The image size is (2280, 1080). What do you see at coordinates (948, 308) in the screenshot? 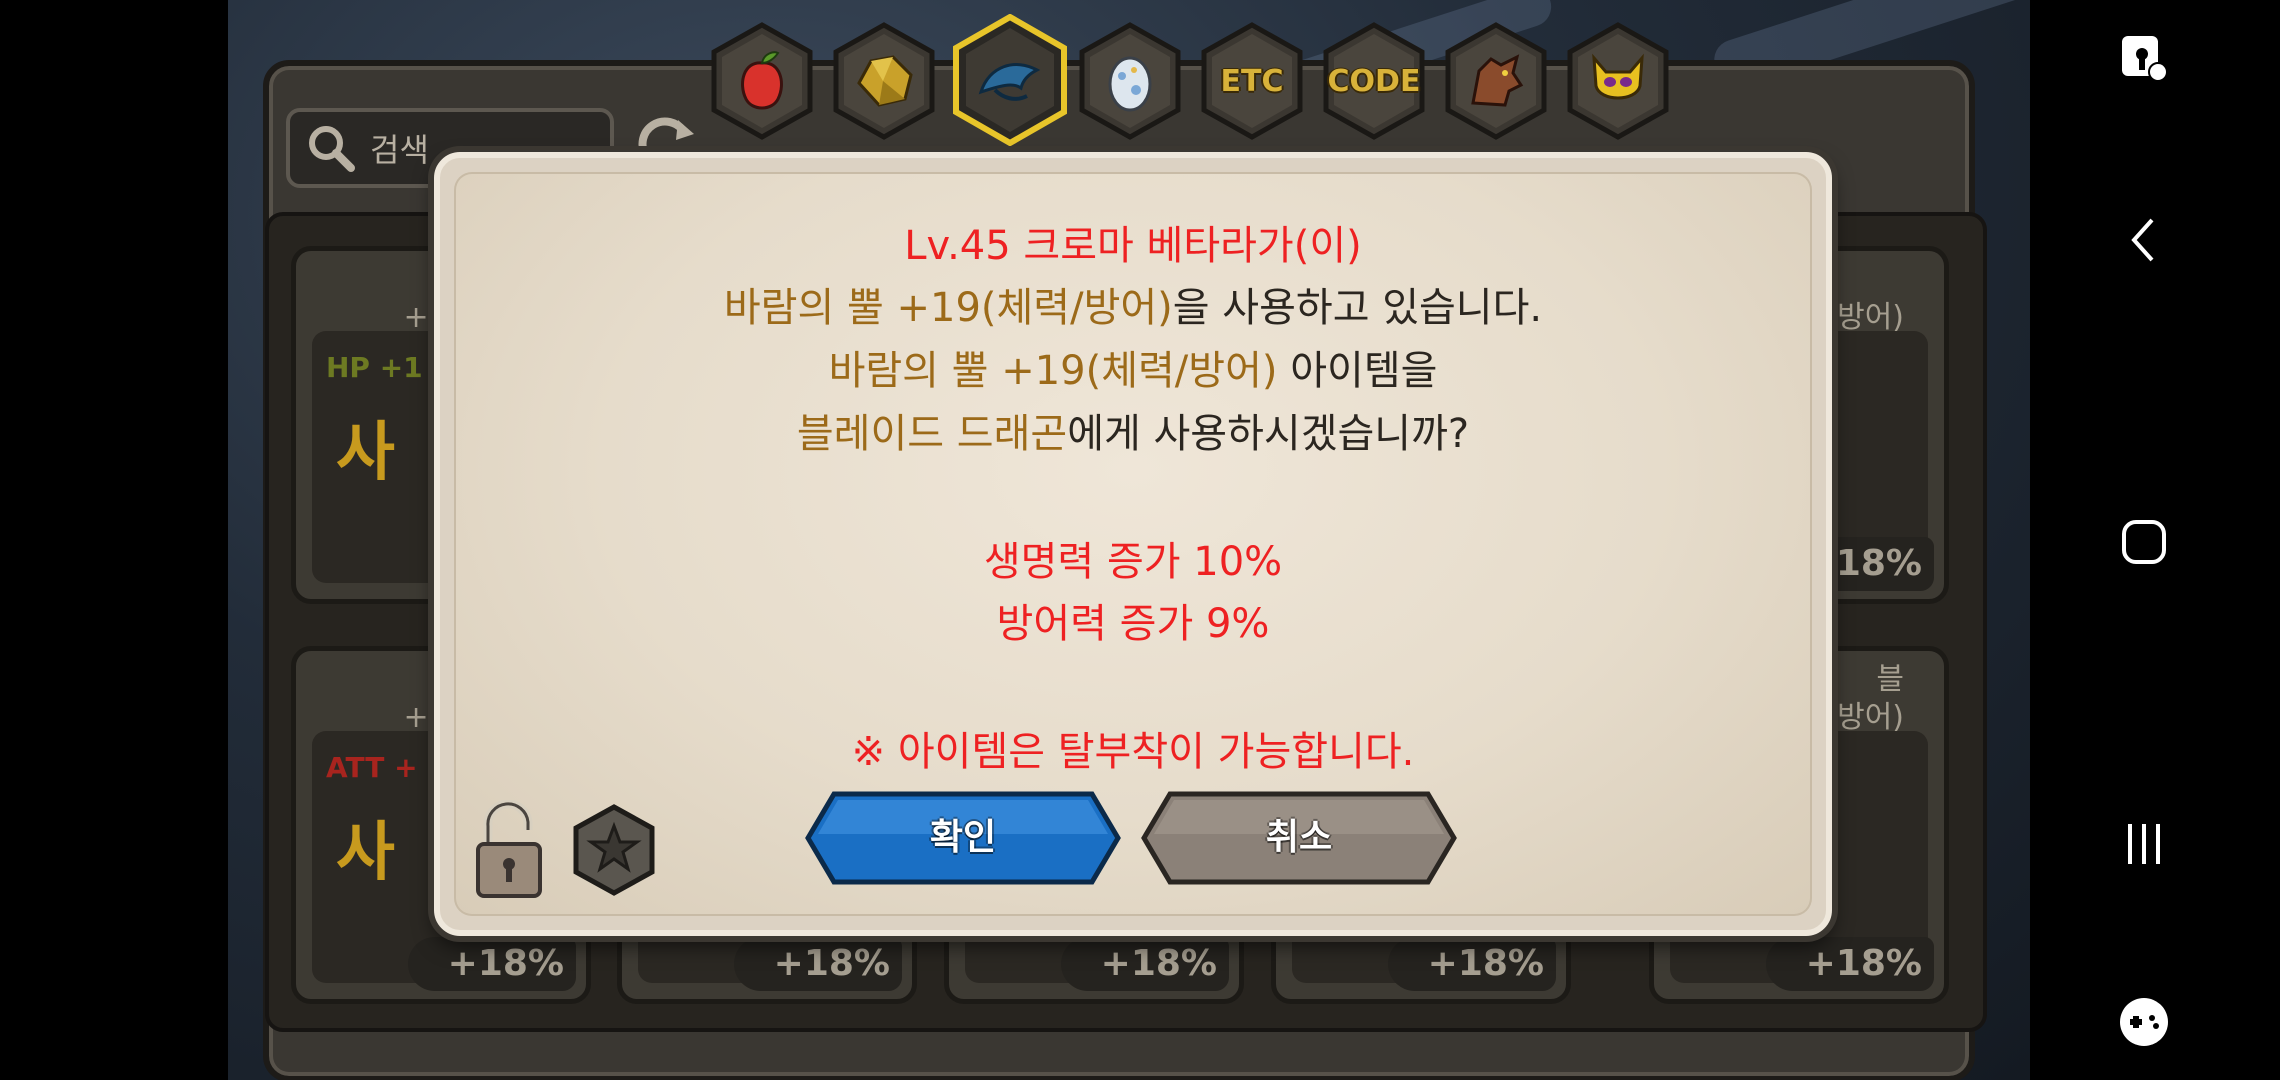
I see `current-item-name: 바람의 뿔 +19(체력/방어)` at bounding box center [948, 308].